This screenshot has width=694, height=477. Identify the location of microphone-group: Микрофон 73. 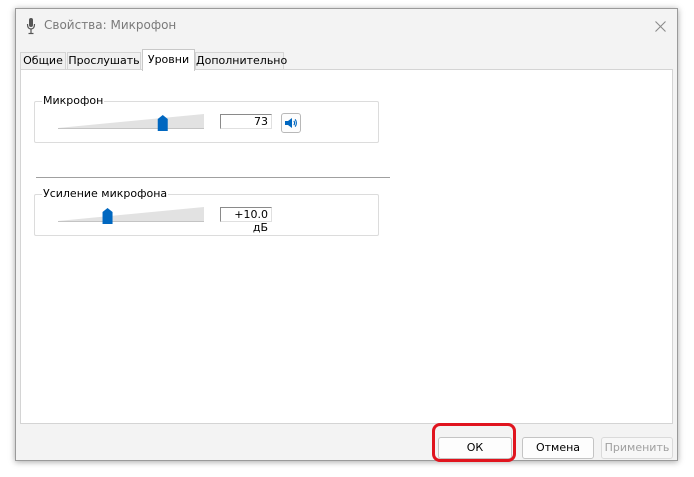
(206, 118).